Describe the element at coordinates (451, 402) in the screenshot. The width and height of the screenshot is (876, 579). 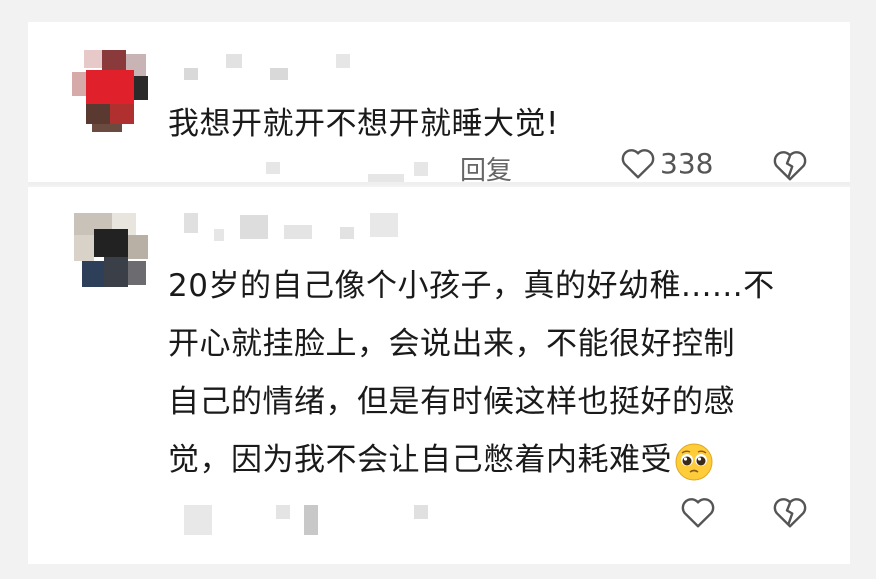
I see `comment-line: 自己的情绪，但是有时候这样也挺好的感` at that location.